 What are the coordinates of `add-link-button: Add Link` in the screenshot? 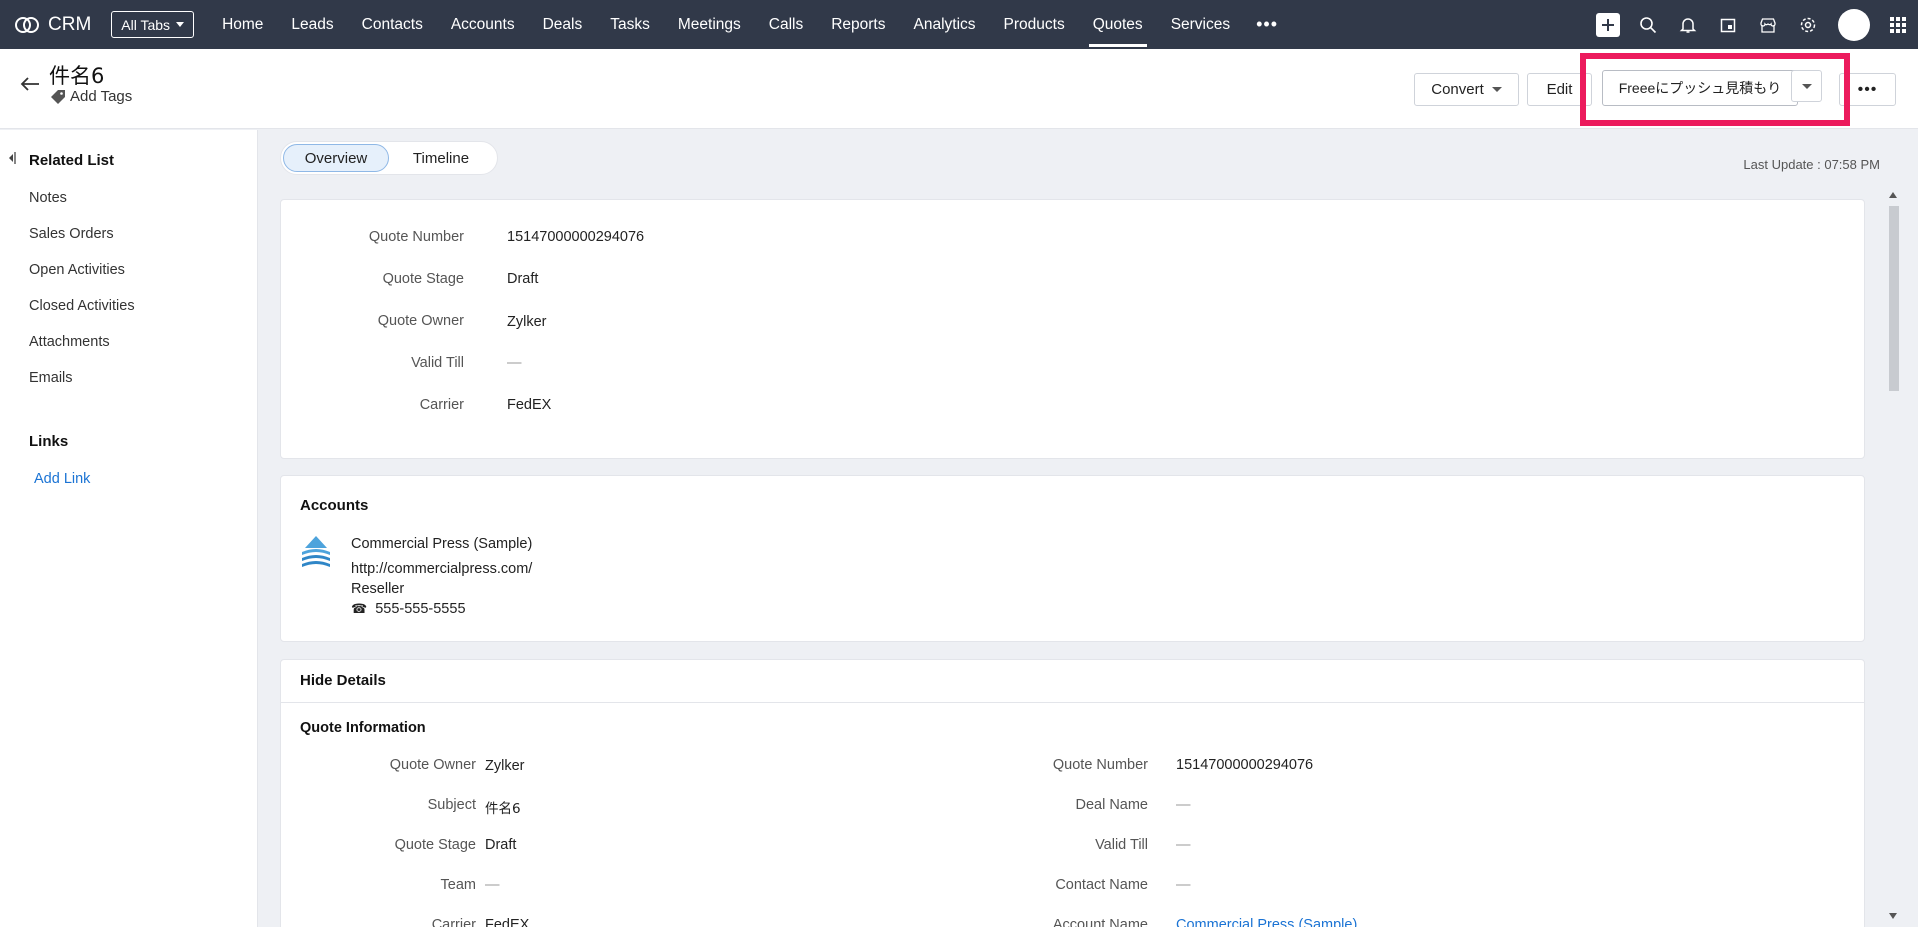 It's located at (62, 479).